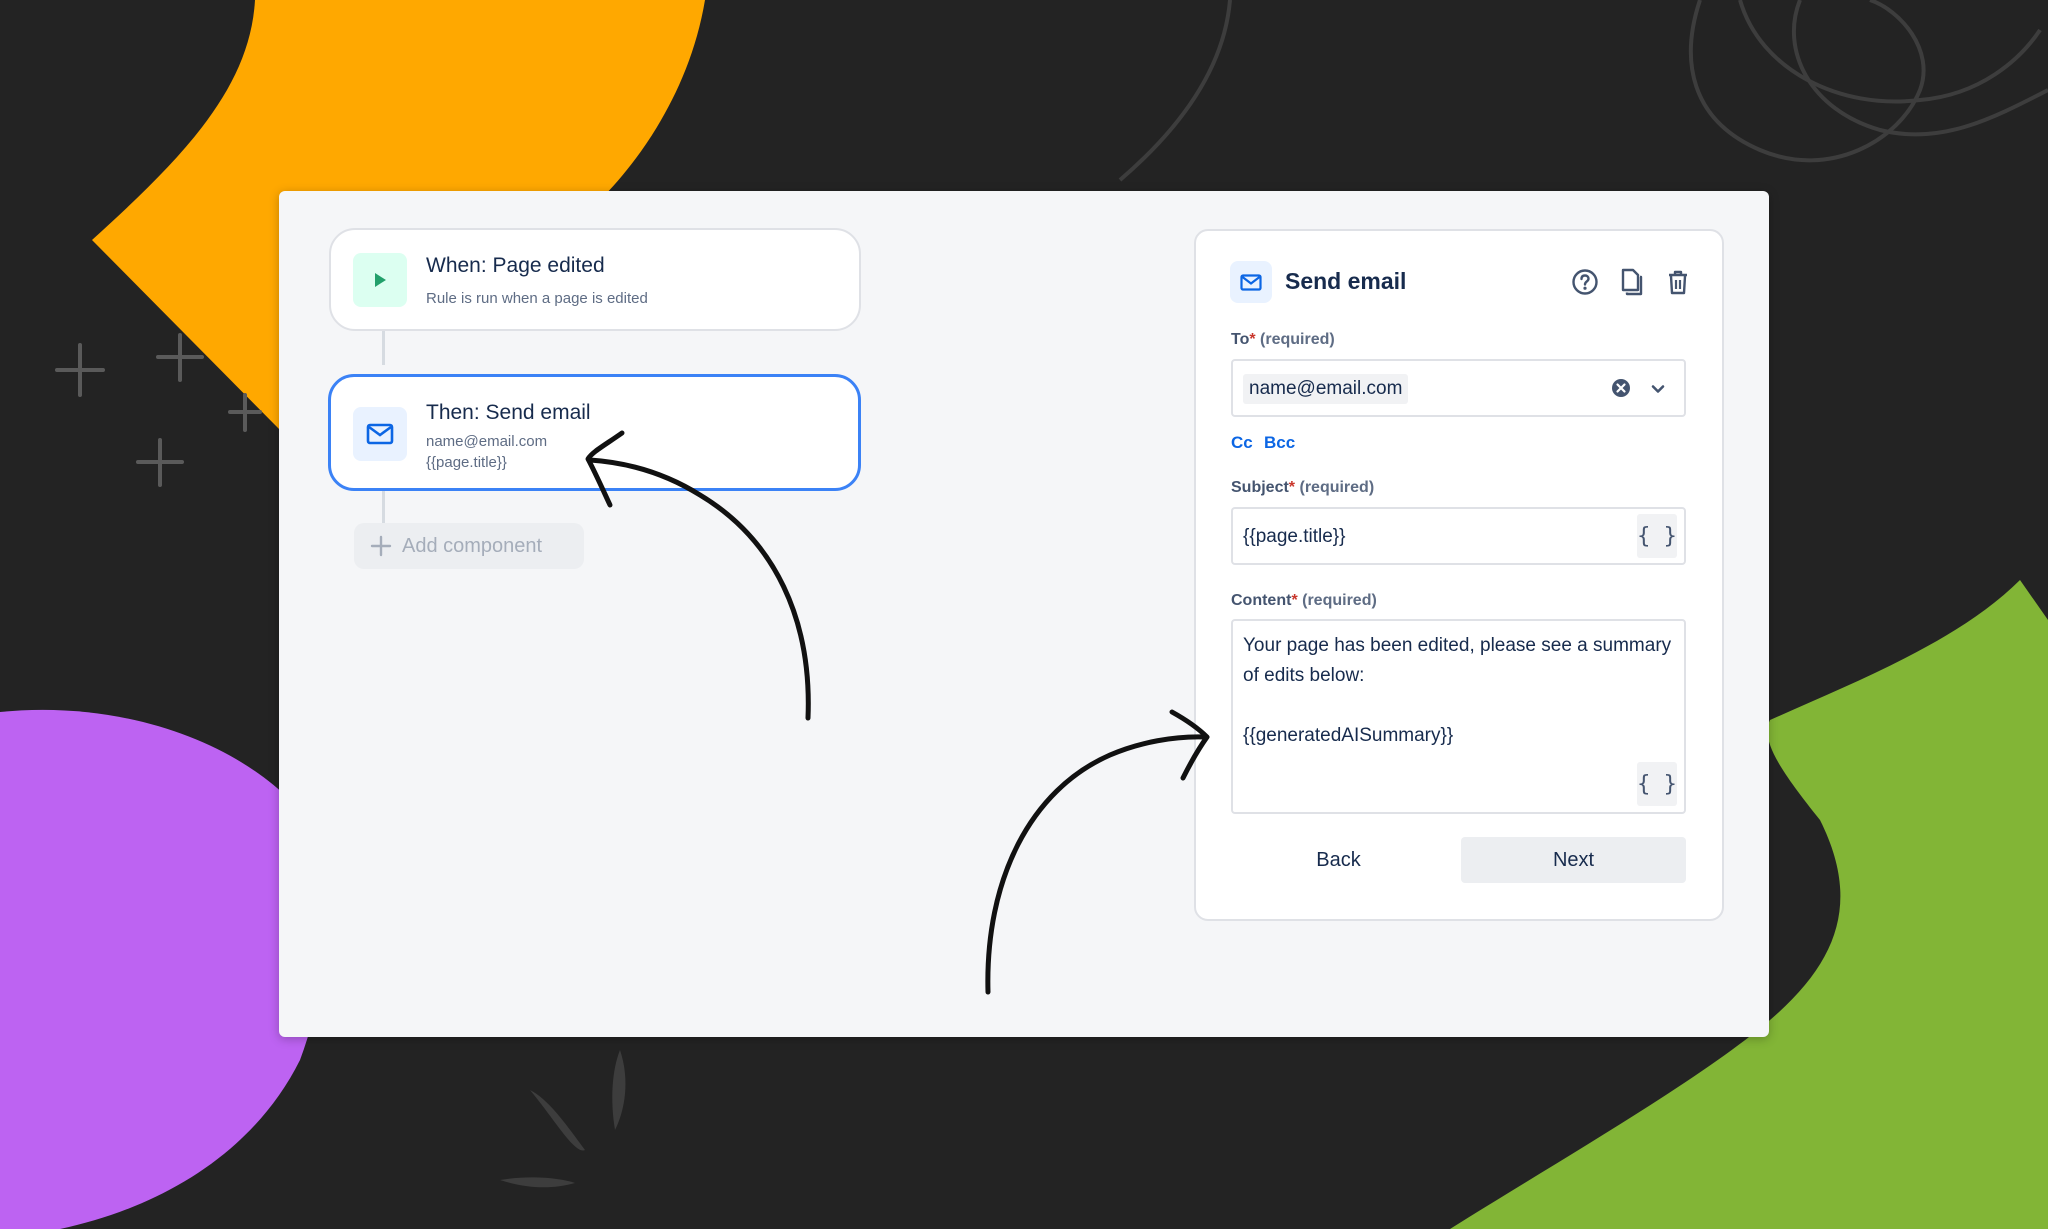  I want to click on cc-link: Cc, so click(1242, 443).